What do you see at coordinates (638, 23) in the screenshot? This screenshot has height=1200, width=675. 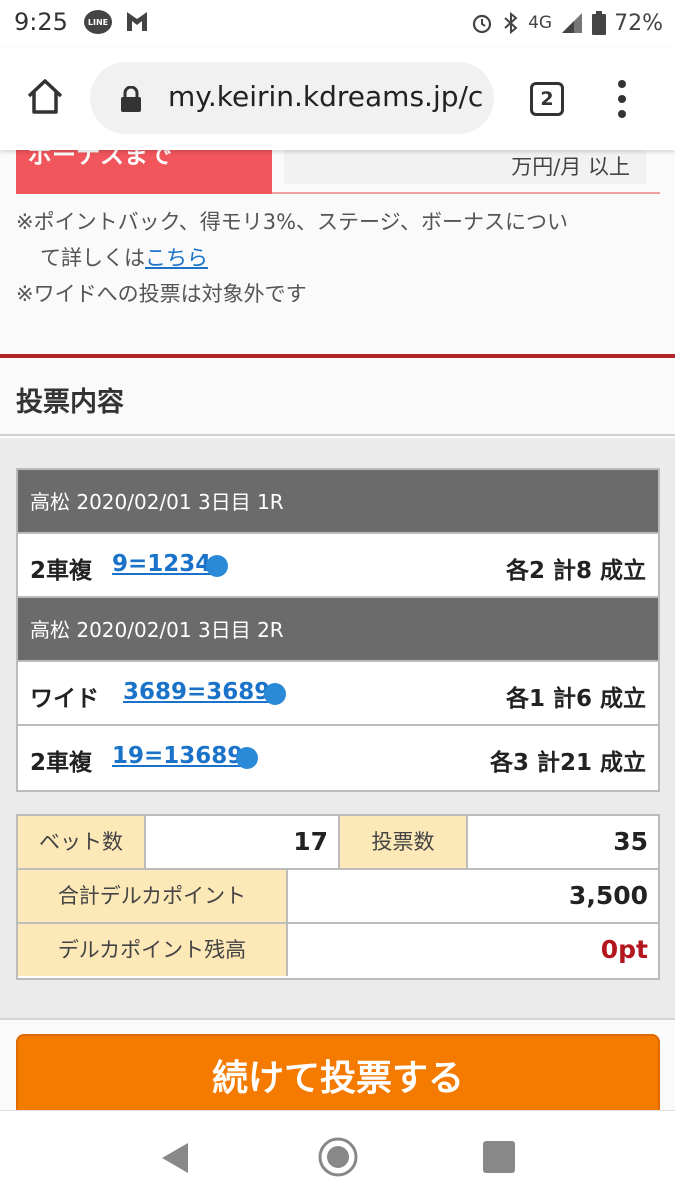 I see `battery-percent: 72%` at bounding box center [638, 23].